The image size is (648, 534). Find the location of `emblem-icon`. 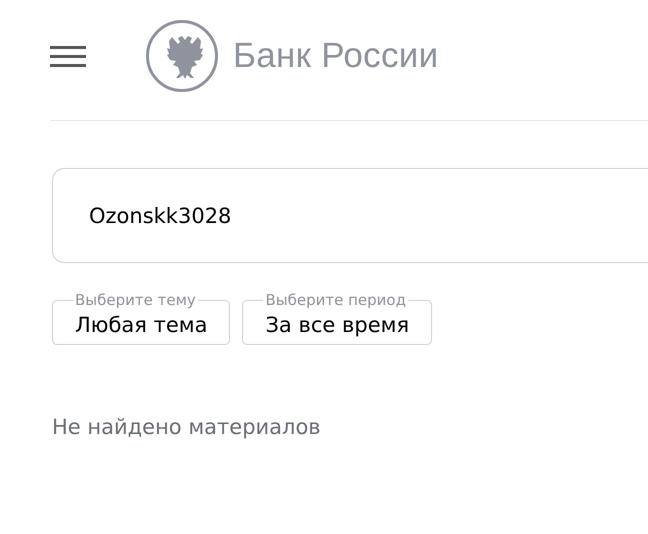

emblem-icon is located at coordinates (182, 56).